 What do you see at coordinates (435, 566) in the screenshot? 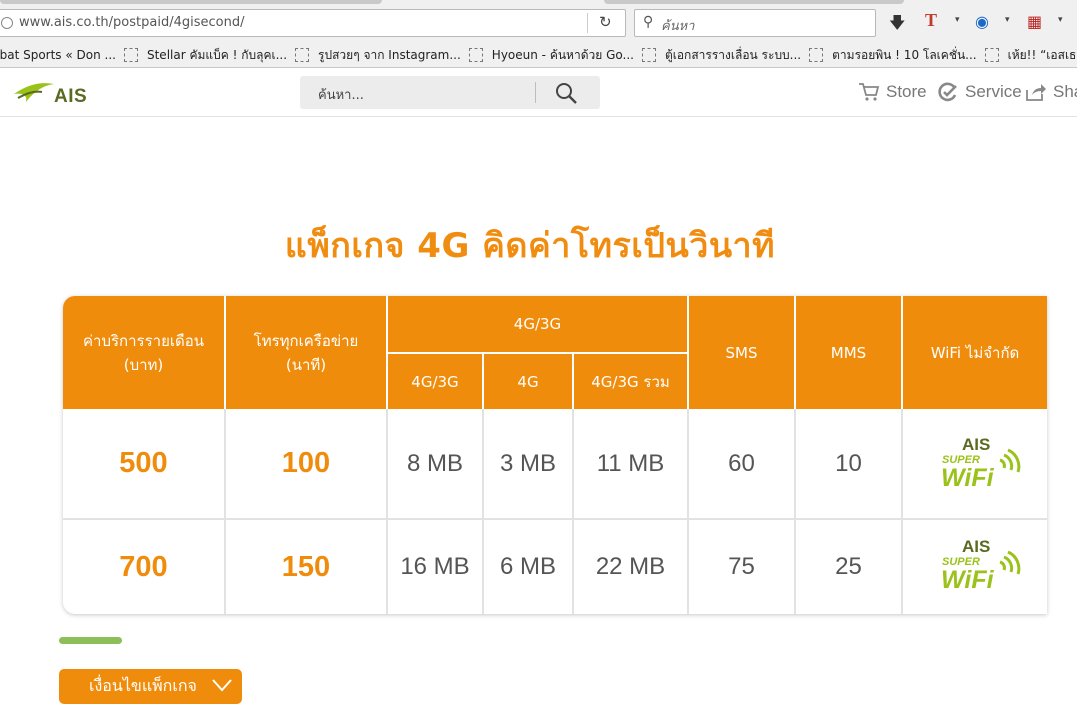
I see `table-cell-data-4g3g: 16 MB` at bounding box center [435, 566].